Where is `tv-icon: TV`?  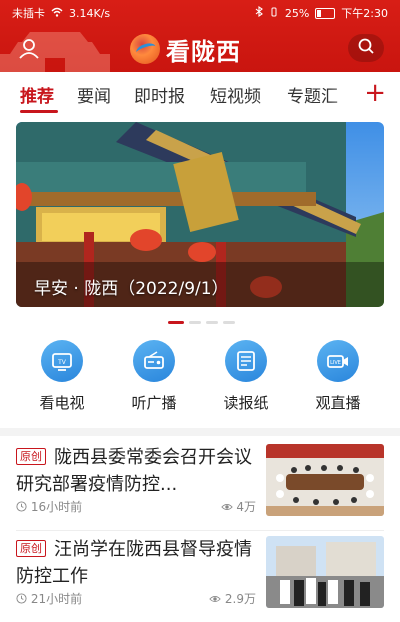 tv-icon: TV is located at coordinates (62, 361).